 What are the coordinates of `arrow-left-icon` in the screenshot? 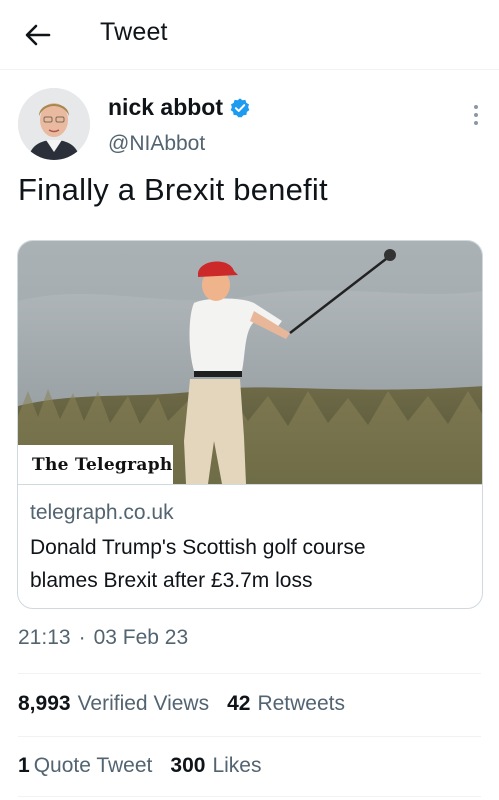 It's located at (38, 35).